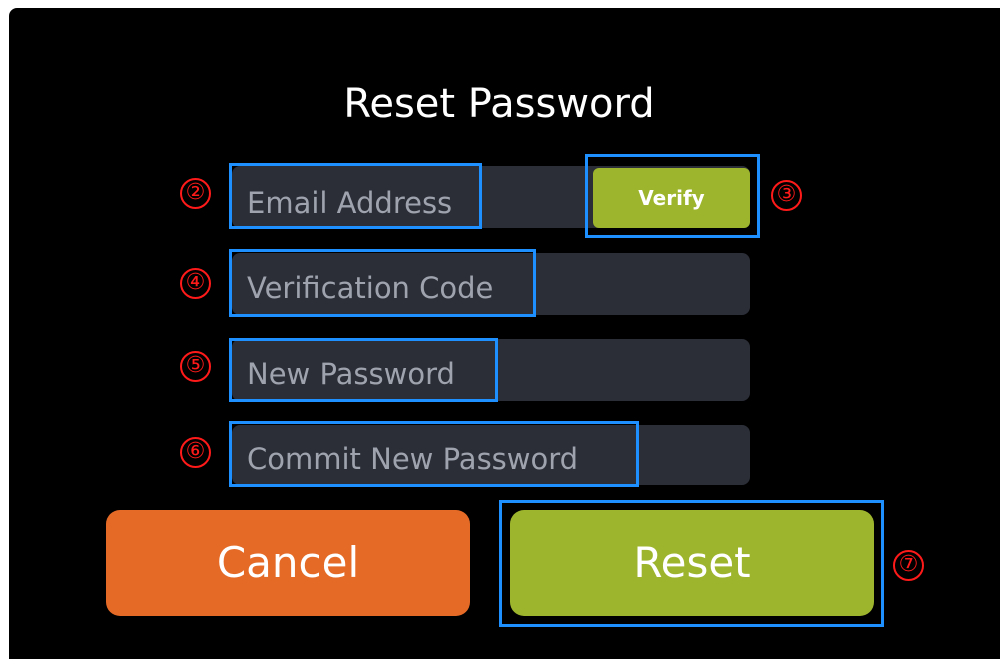 The width and height of the screenshot is (1000, 659). Describe the element at coordinates (370, 288) in the screenshot. I see `verification-code-placeholder: Verification Code` at that location.